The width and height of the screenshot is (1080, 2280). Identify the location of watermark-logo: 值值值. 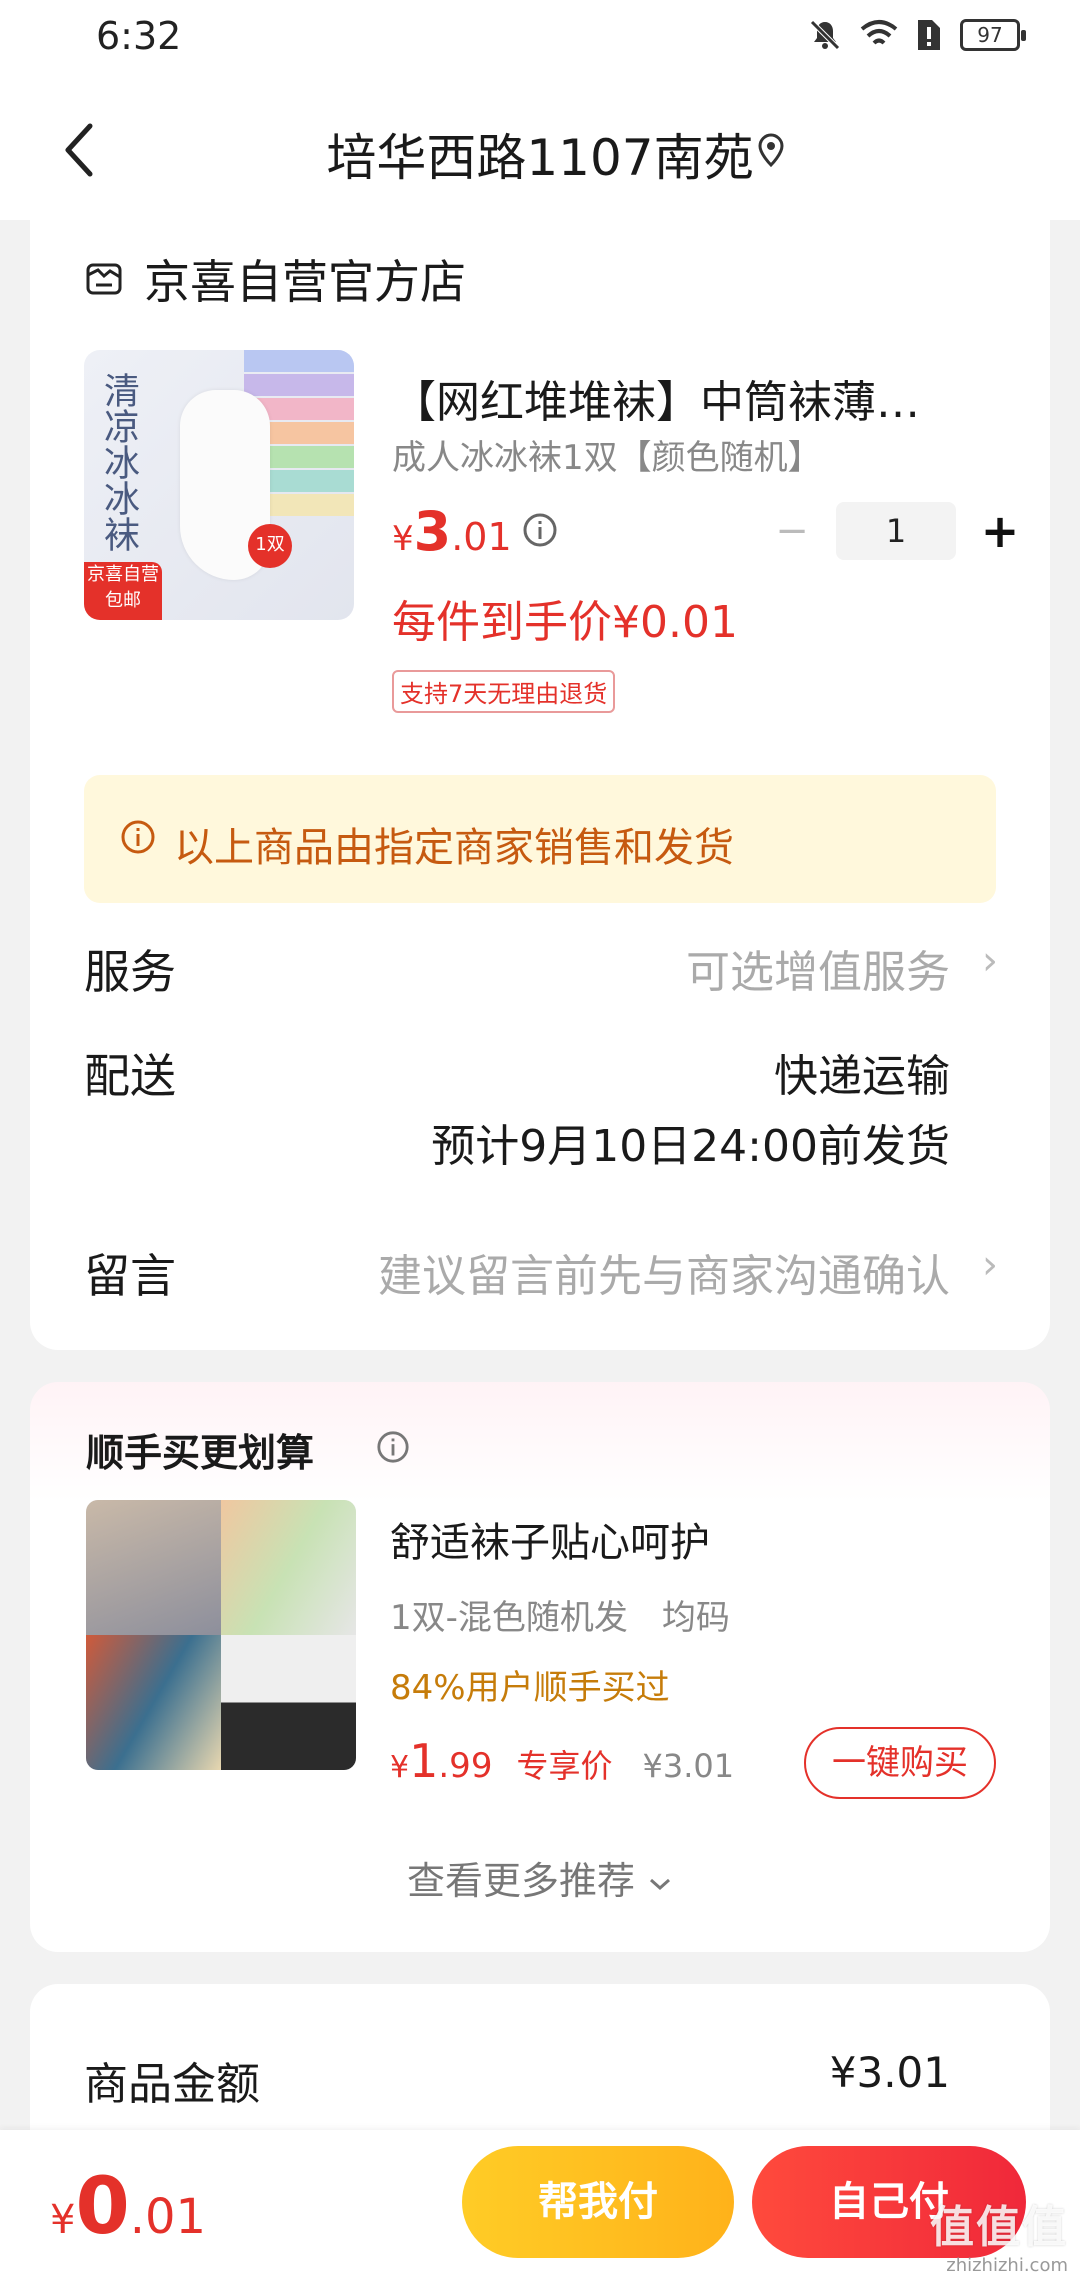
(999, 2227).